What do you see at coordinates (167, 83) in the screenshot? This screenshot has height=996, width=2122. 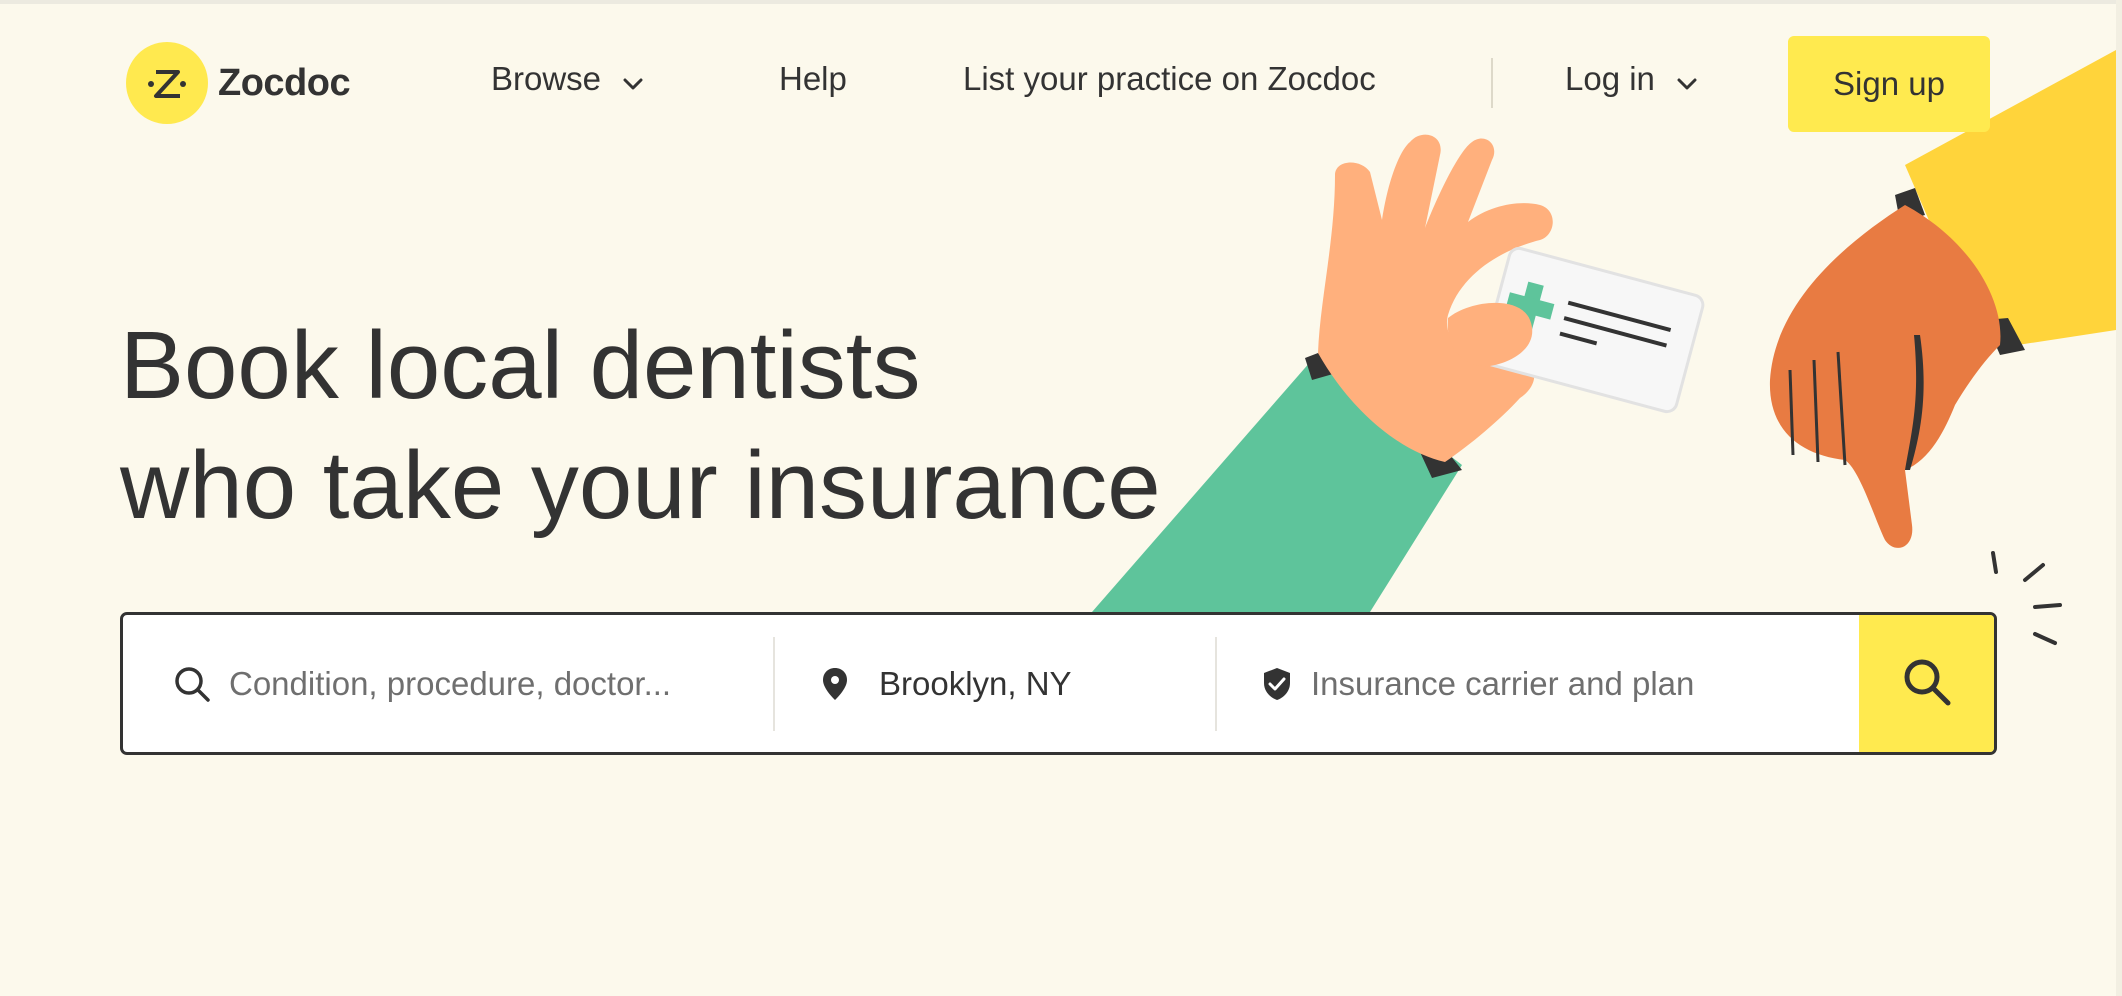 I see `zocdoc-logo-icon` at bounding box center [167, 83].